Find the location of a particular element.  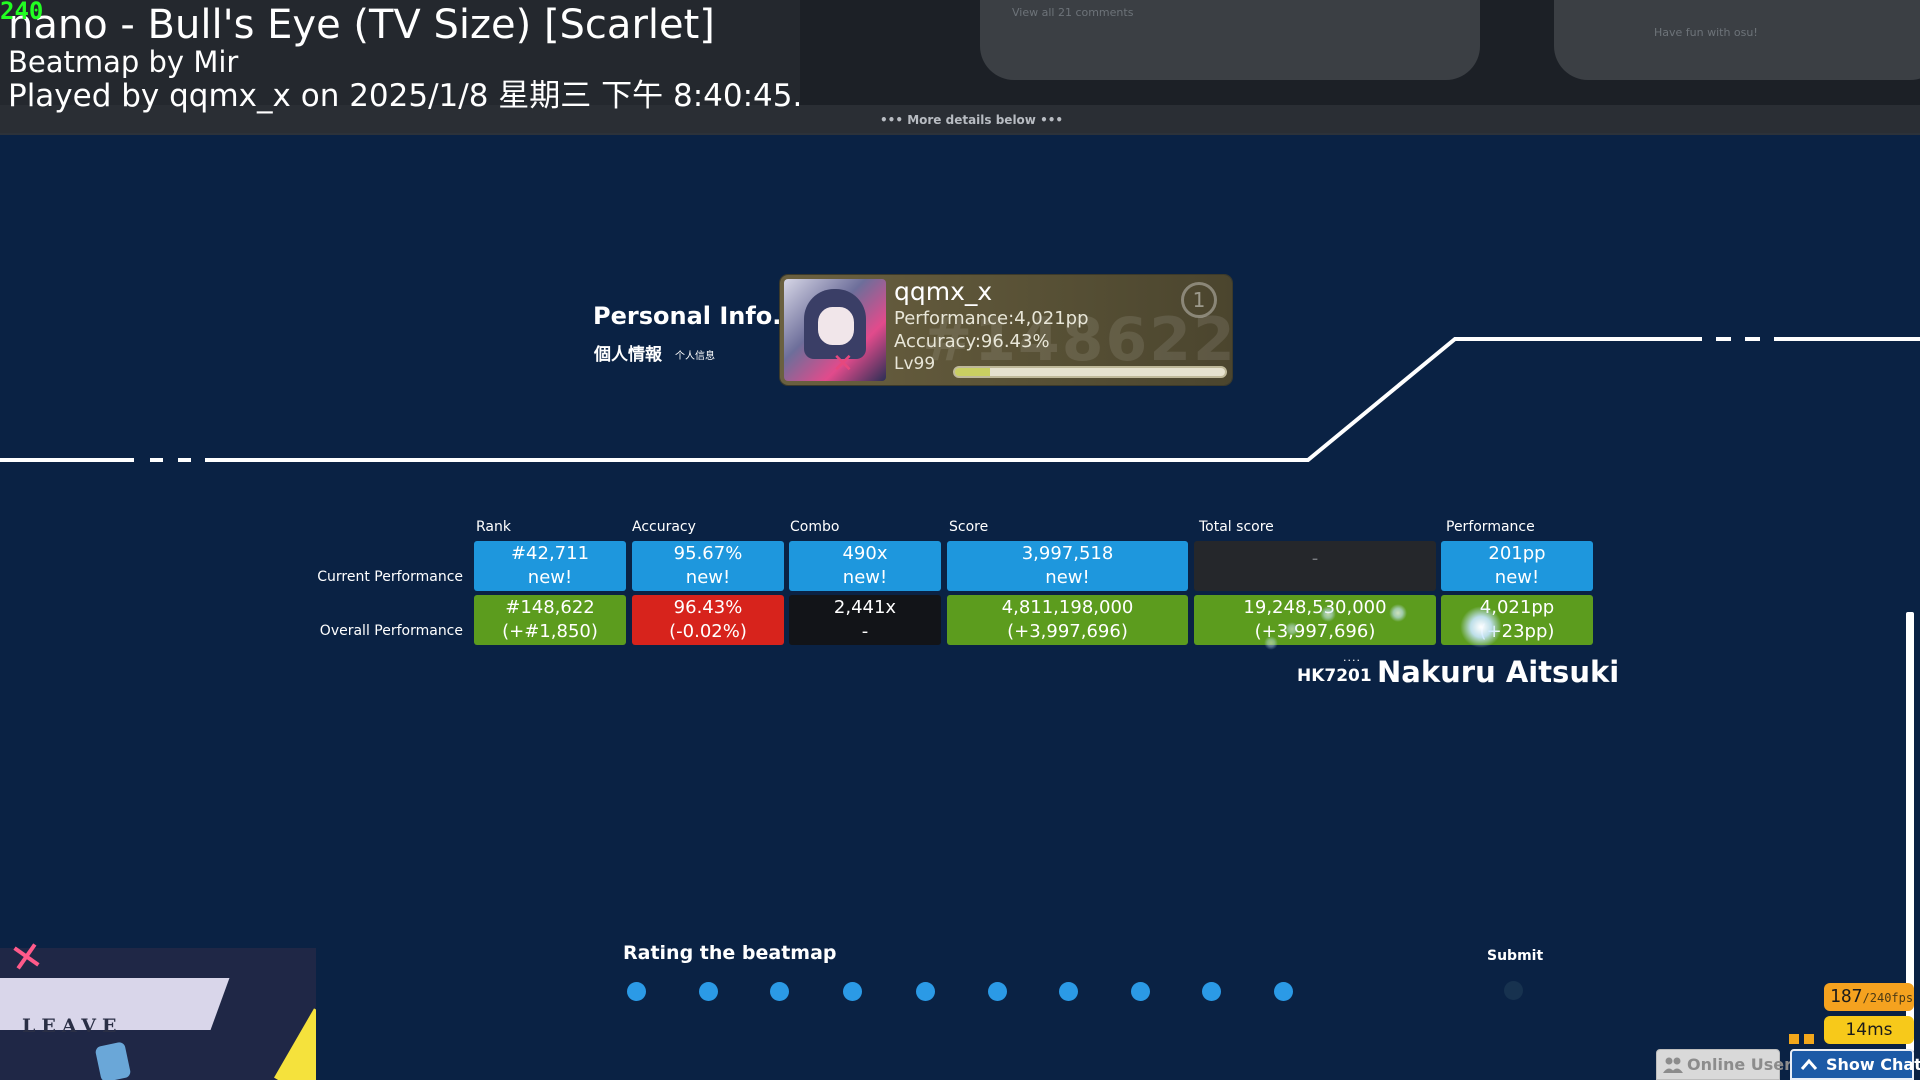

current-score-value: 3,997,518 is located at coordinates (1067, 553).